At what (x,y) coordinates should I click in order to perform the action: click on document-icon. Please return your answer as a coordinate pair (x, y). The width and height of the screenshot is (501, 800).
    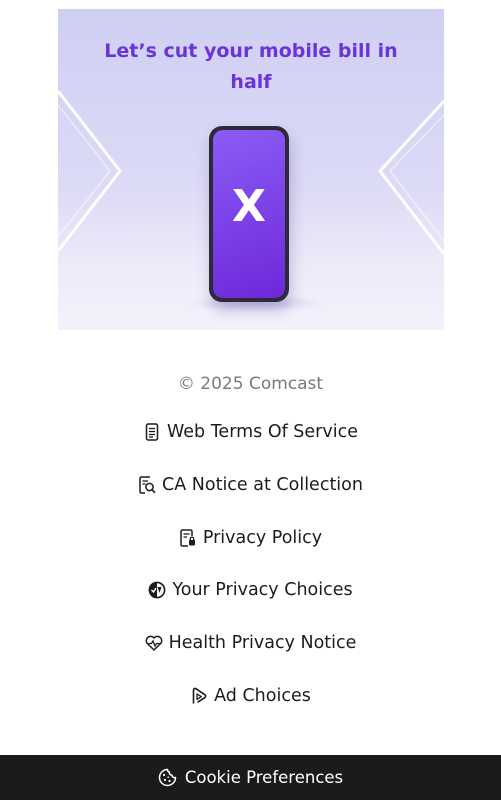
    Looking at the image, I should click on (152, 432).